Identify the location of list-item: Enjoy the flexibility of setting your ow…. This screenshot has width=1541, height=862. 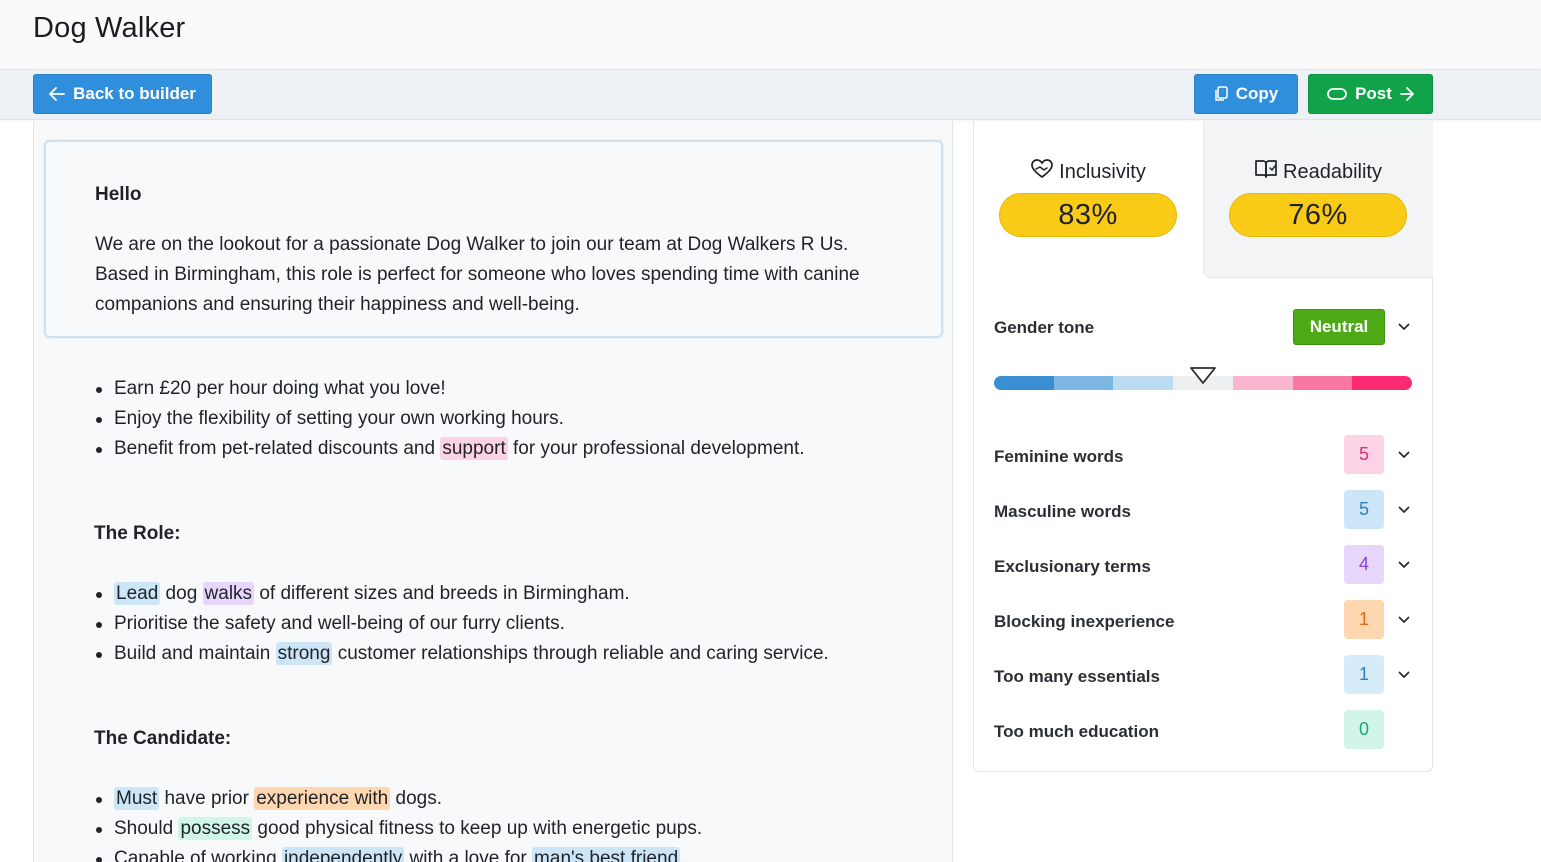
(449, 419).